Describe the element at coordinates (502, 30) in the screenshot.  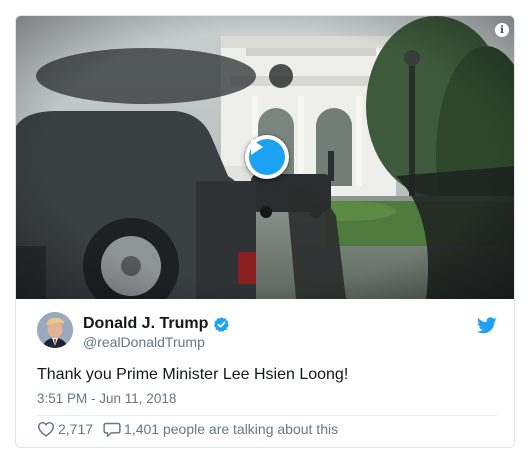
I see `info-icon: i` at that location.